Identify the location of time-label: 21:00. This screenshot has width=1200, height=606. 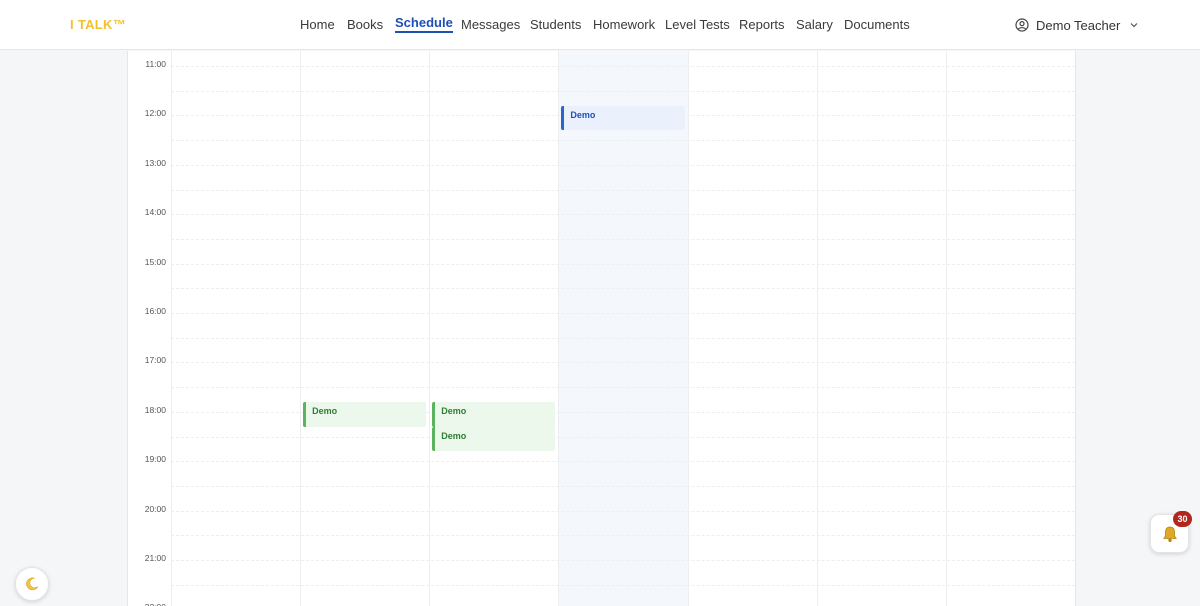
(155, 558).